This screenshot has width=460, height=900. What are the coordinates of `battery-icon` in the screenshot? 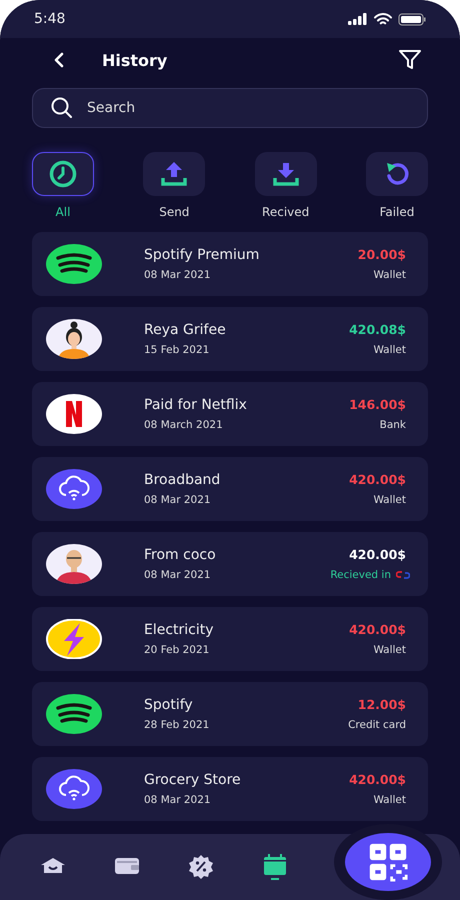 It's located at (412, 19).